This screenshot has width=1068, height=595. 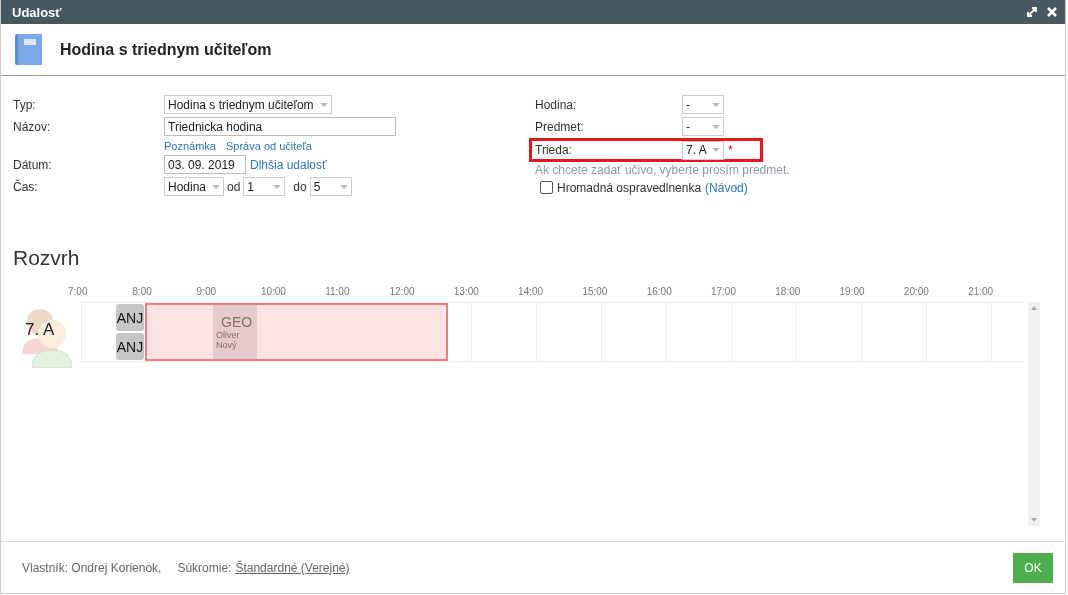 What do you see at coordinates (78, 292) in the screenshot?
I see `hour-label: 7:00` at bounding box center [78, 292].